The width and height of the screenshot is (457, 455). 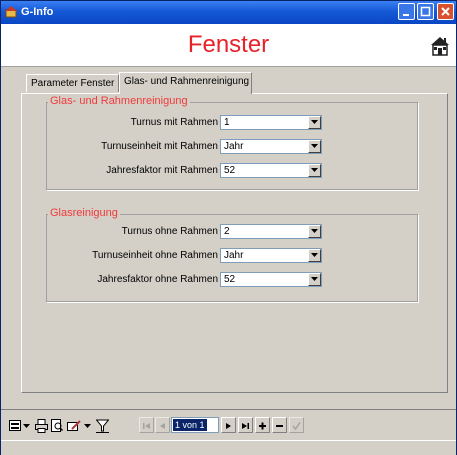 What do you see at coordinates (57, 425) in the screenshot?
I see `print-preview-icon` at bounding box center [57, 425].